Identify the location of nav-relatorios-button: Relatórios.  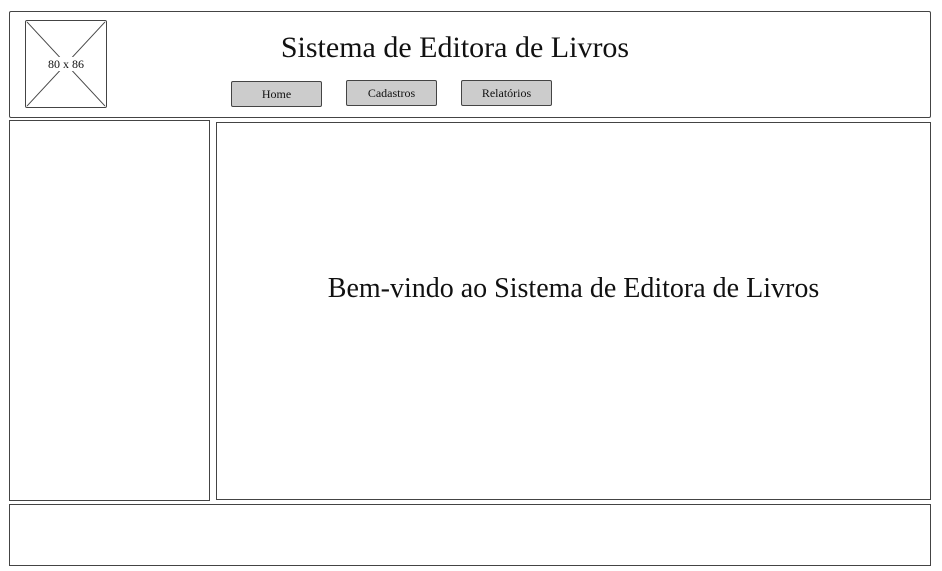
(506, 93).